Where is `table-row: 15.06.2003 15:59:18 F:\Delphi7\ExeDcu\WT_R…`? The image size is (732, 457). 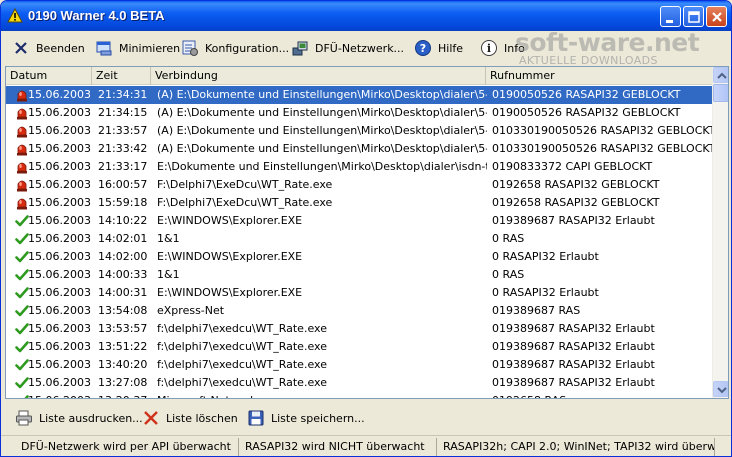
table-row: 15.06.2003 15:59:18 F:\Delphi7\ExeDcu\WT_R… is located at coordinates (359, 203).